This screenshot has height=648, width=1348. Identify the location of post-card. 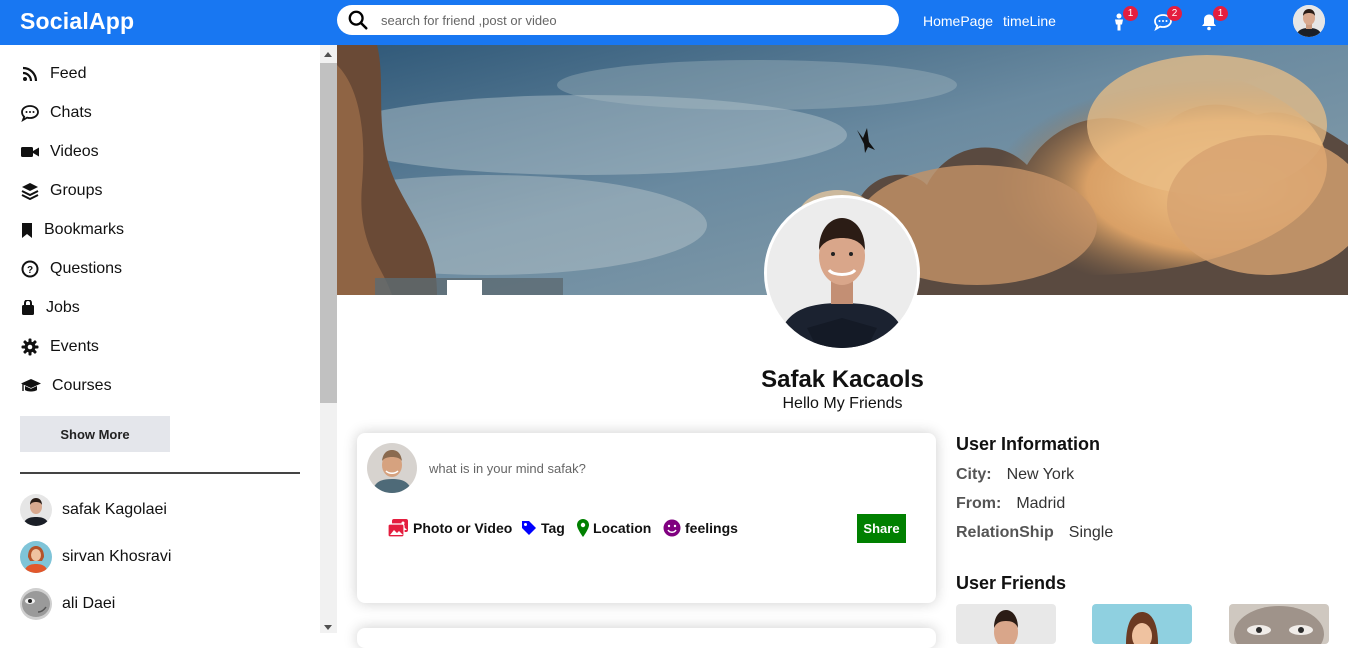
(646, 638).